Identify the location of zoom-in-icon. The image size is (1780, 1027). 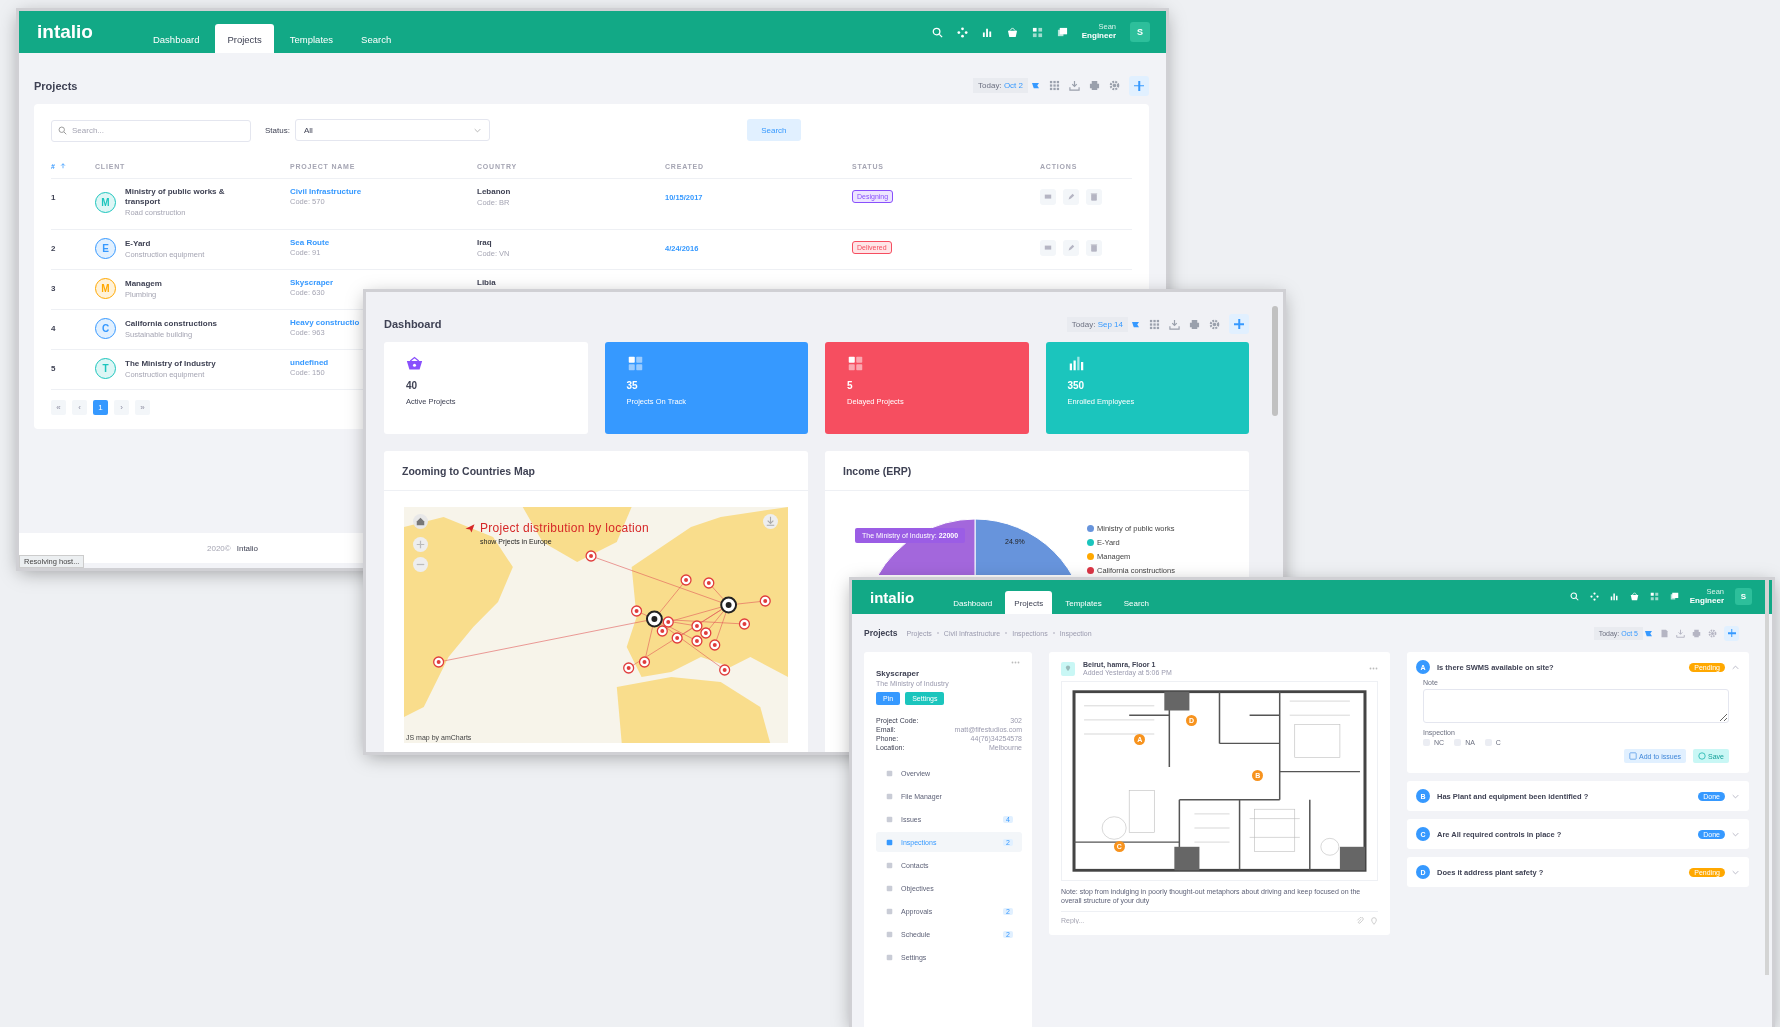
(420, 544).